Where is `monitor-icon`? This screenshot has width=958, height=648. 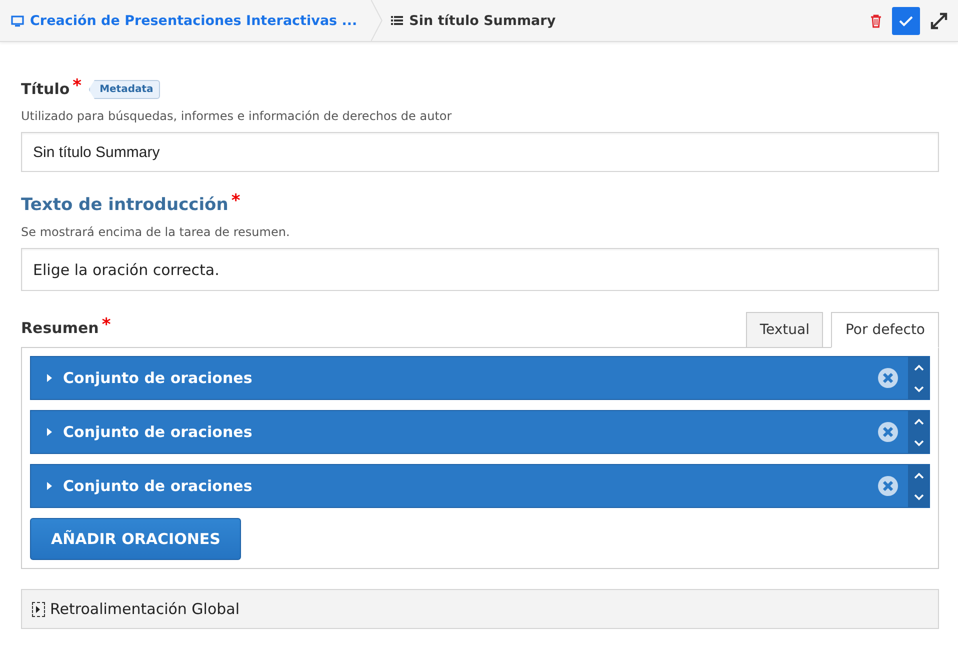 monitor-icon is located at coordinates (17, 20).